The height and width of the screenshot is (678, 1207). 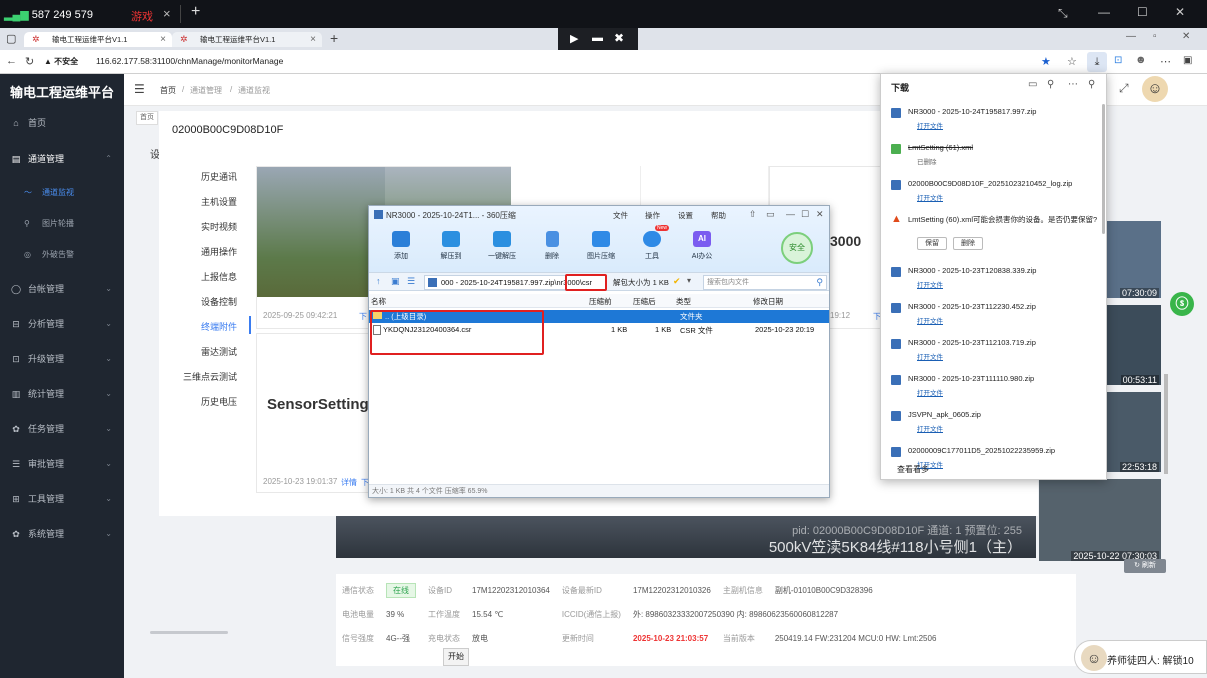 What do you see at coordinates (62, 499) in the screenshot?
I see `sidebar-item-tools: ⊞ 工具管理 ⌄` at bounding box center [62, 499].